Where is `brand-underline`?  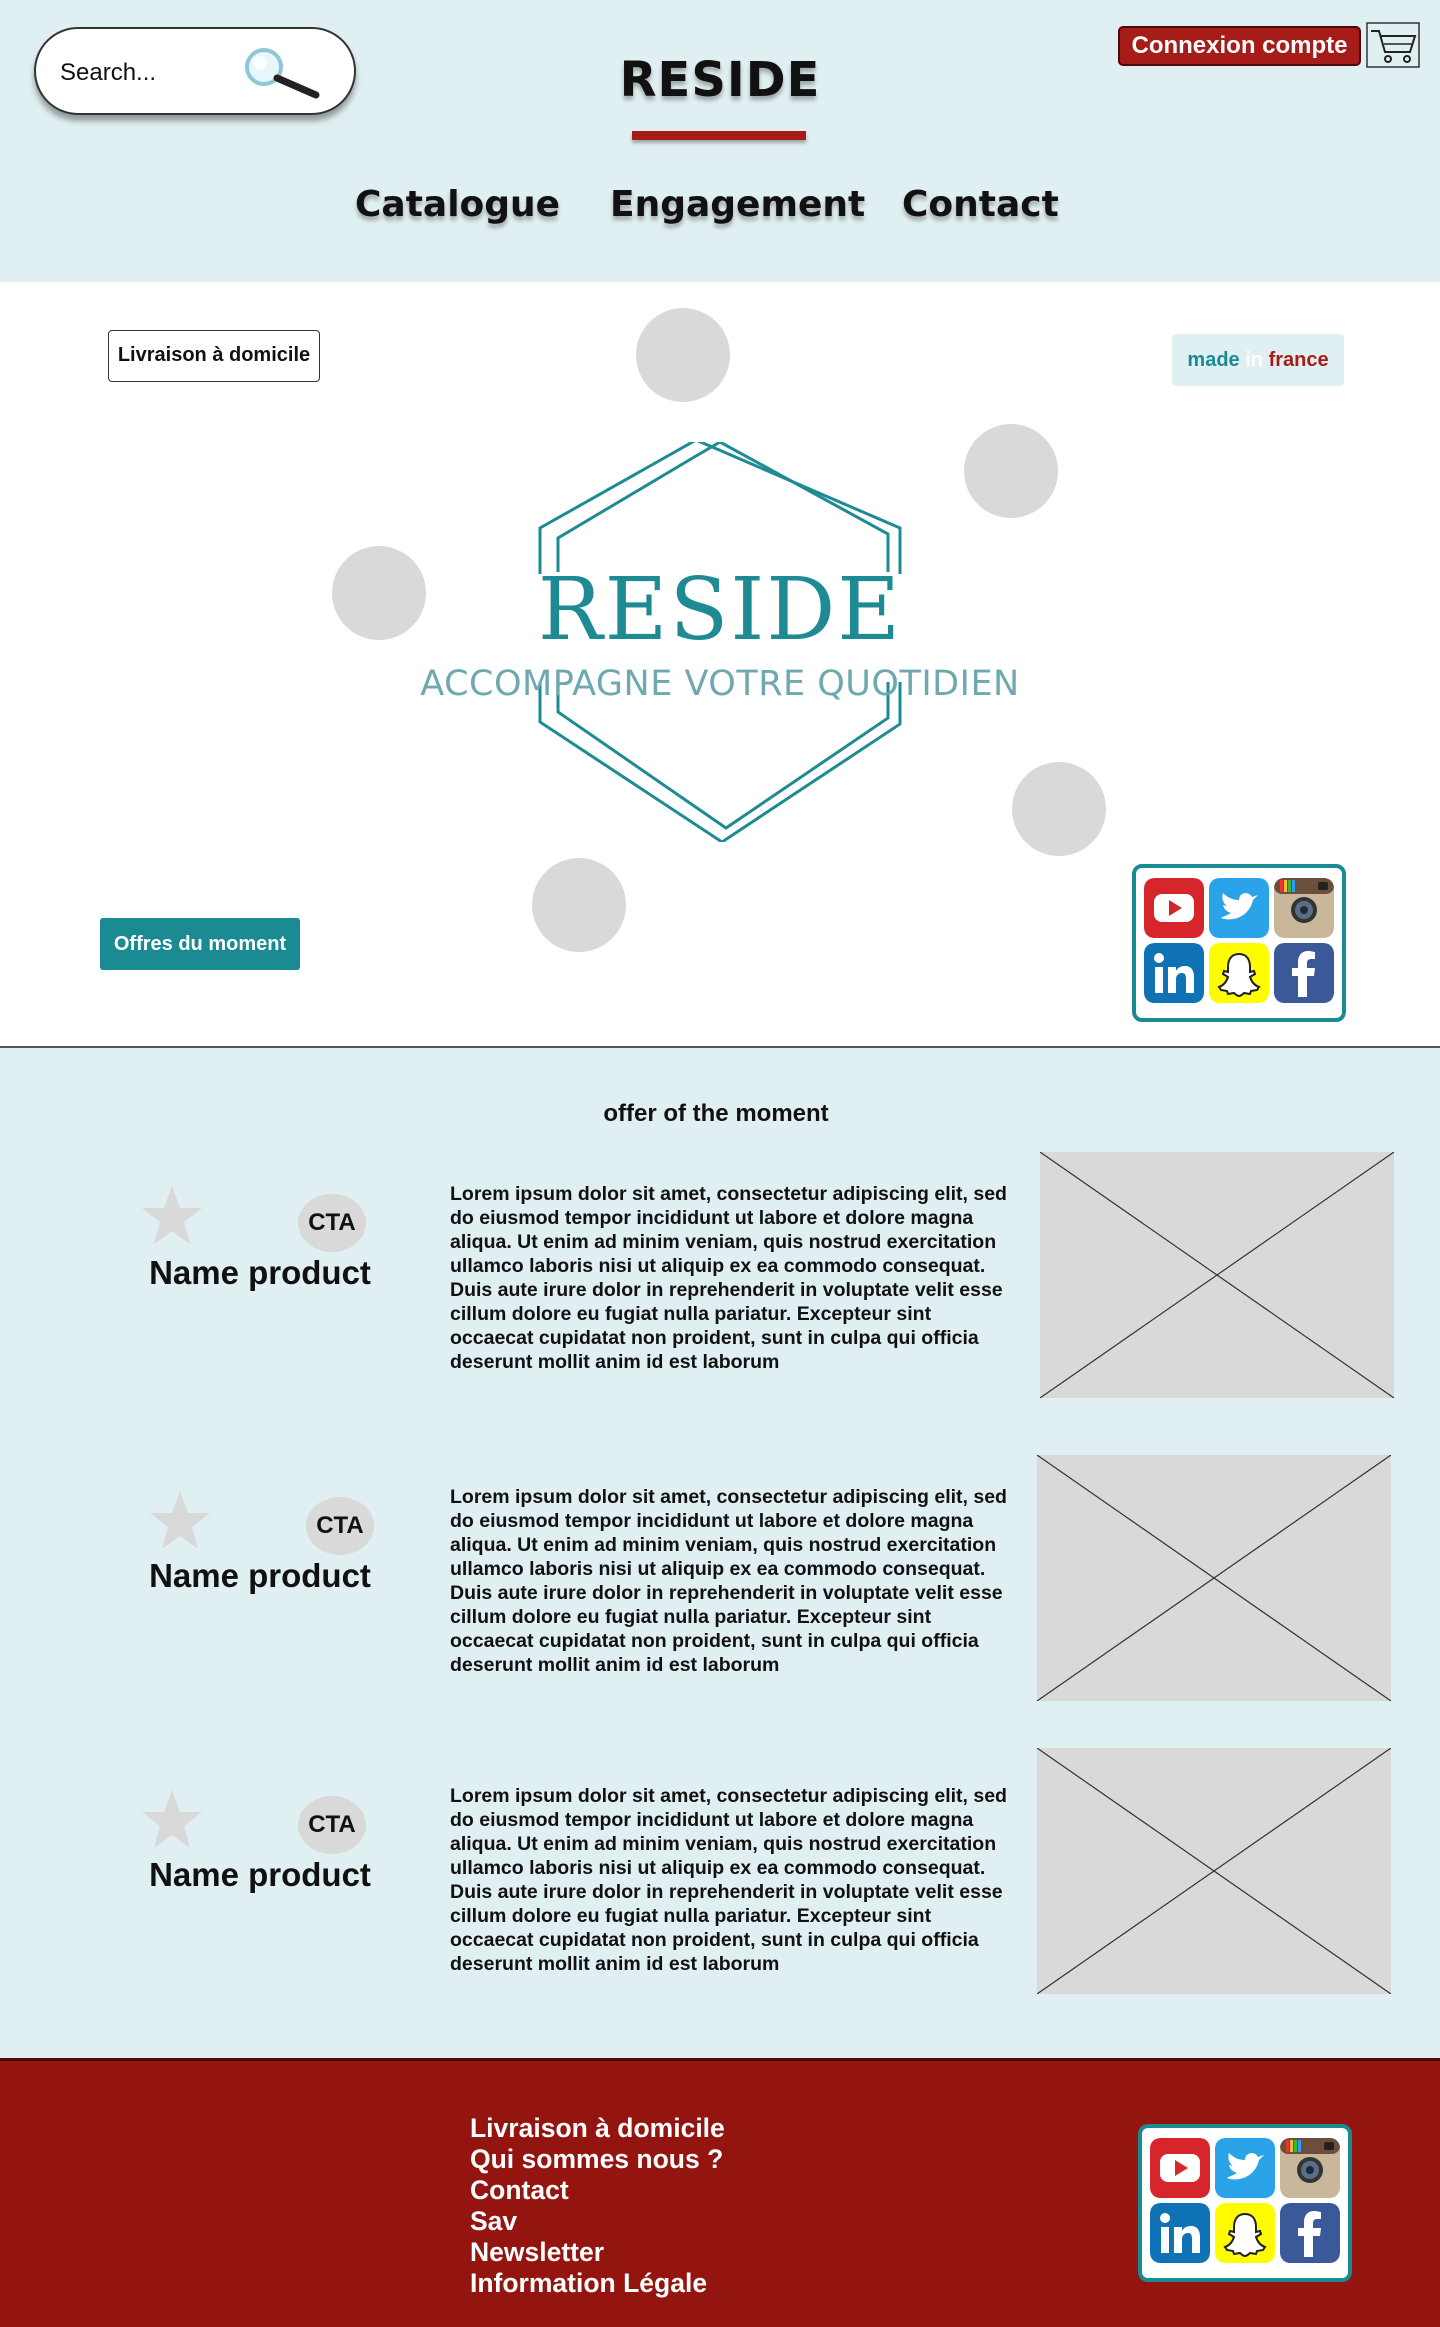
brand-underline is located at coordinates (719, 135).